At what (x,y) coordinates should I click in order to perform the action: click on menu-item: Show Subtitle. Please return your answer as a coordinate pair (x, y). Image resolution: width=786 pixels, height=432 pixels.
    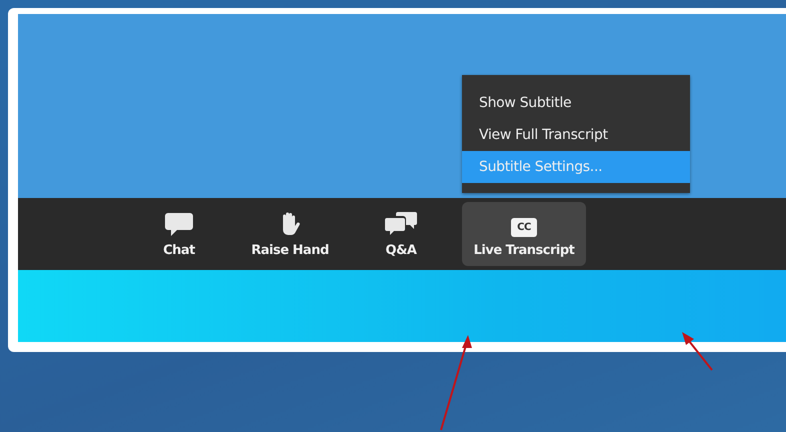
    Looking at the image, I should click on (576, 103).